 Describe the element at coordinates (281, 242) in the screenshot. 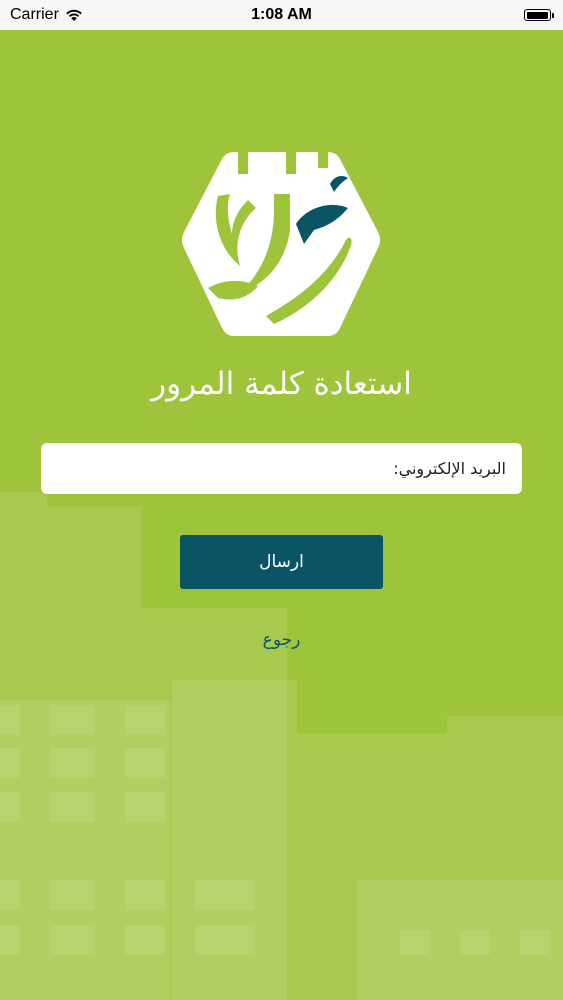

I see `brand-logo` at that location.